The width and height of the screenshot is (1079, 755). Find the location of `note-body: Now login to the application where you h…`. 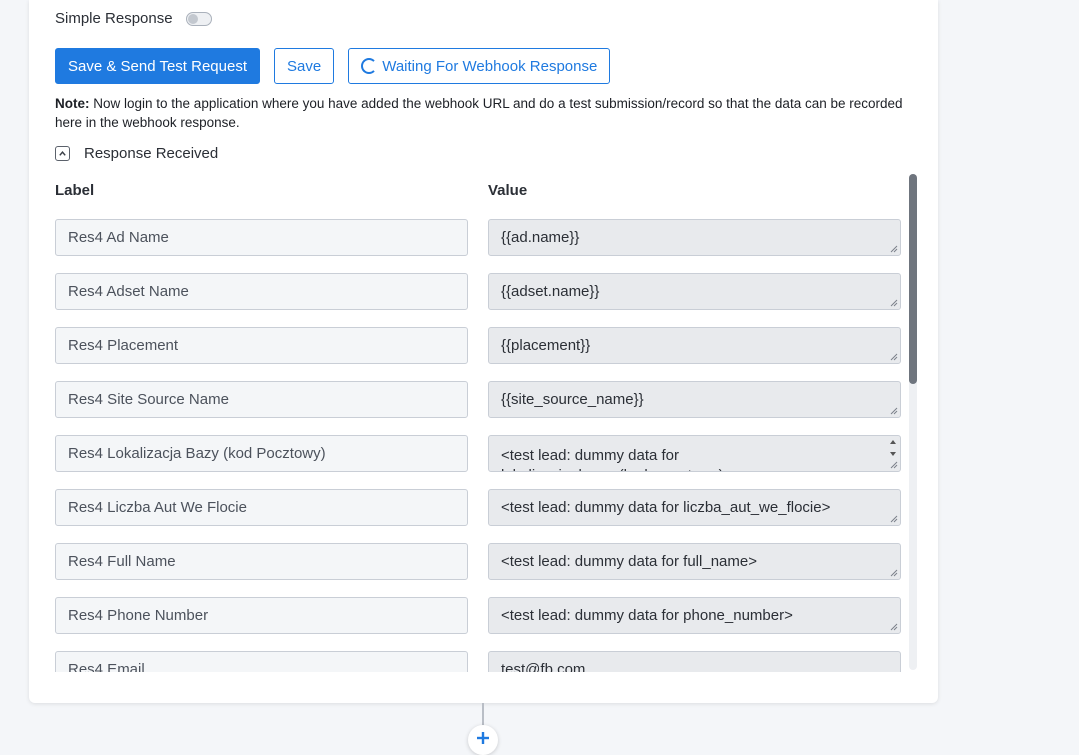

note-body: Now login to the application where you h… is located at coordinates (479, 113).